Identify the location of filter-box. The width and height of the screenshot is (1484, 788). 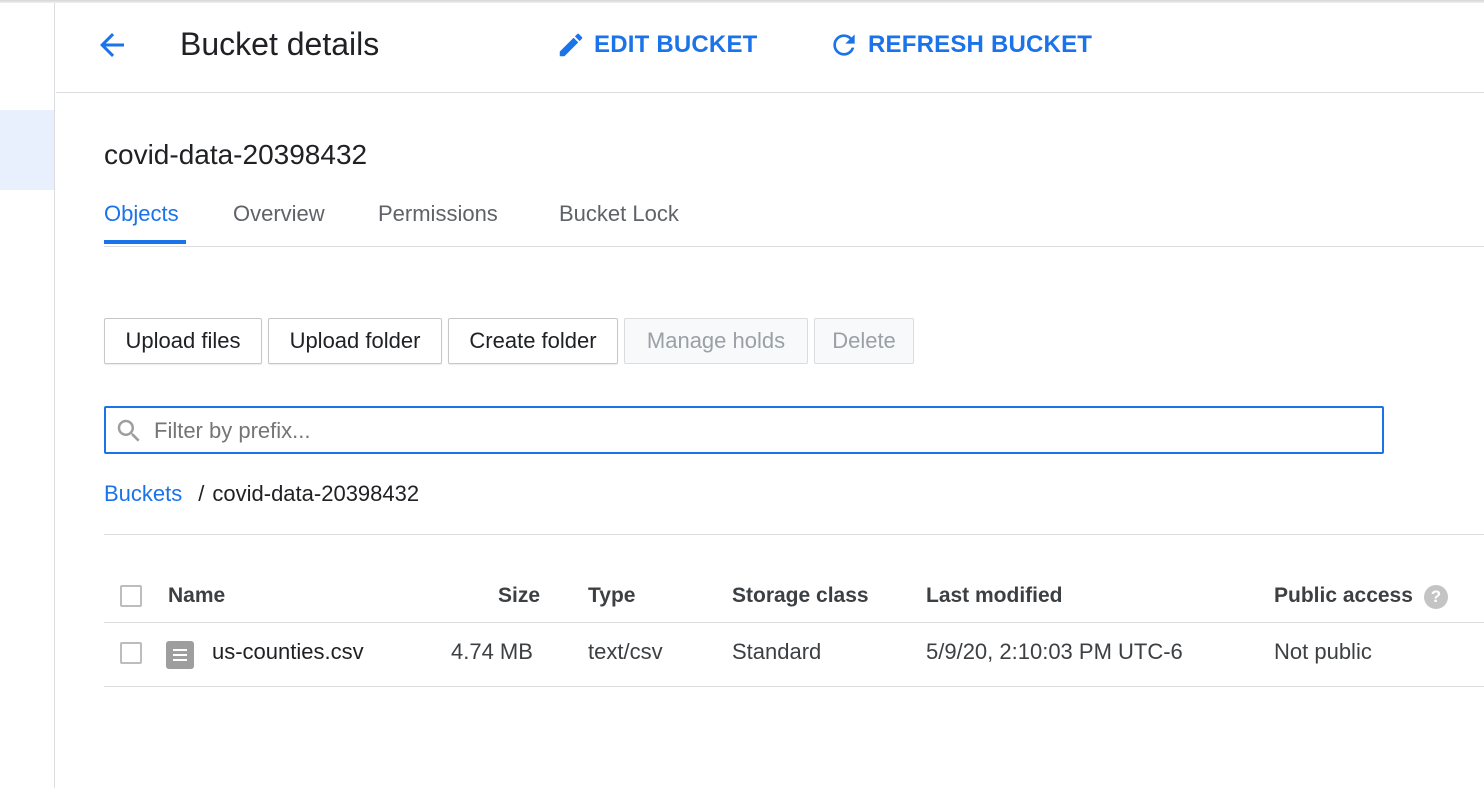
(744, 430).